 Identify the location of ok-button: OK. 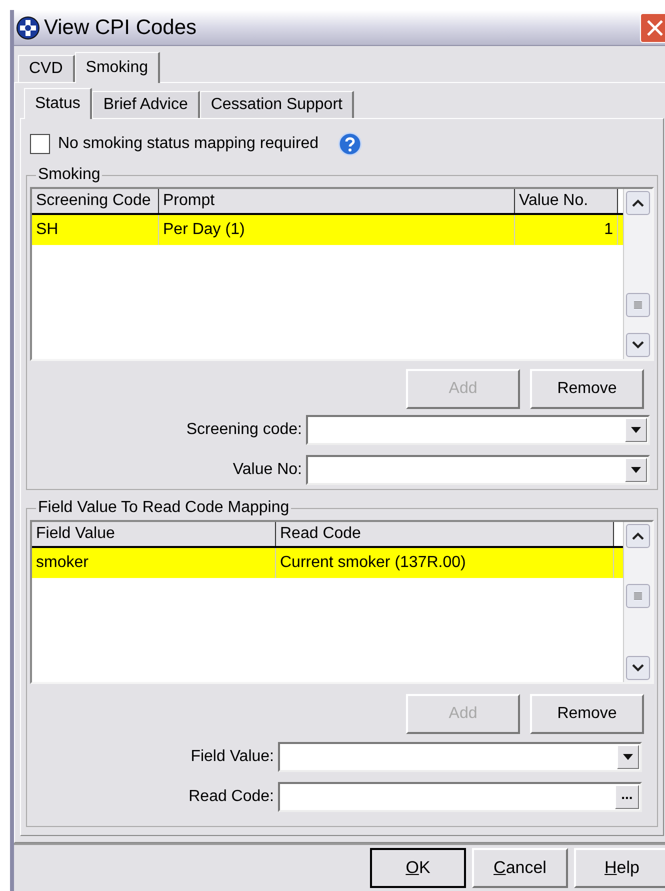
(418, 868).